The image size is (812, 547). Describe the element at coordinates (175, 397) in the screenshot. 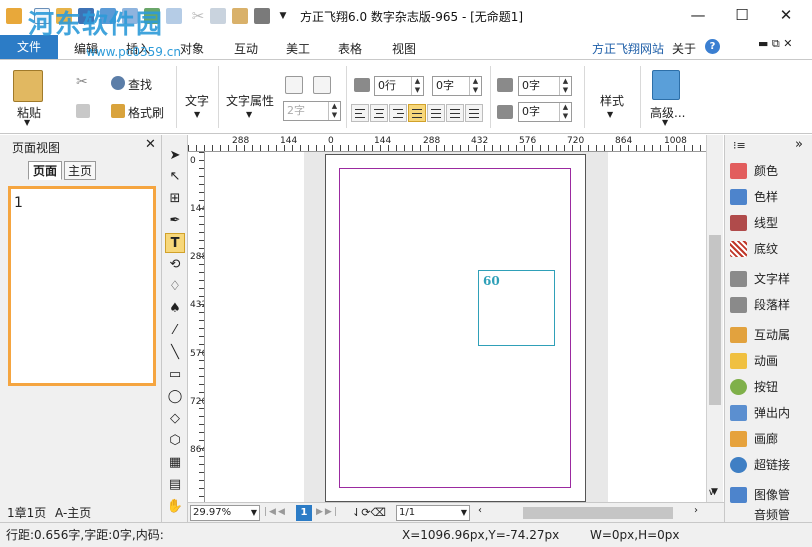

I see `ellipse-tool-icon: ◯` at that location.